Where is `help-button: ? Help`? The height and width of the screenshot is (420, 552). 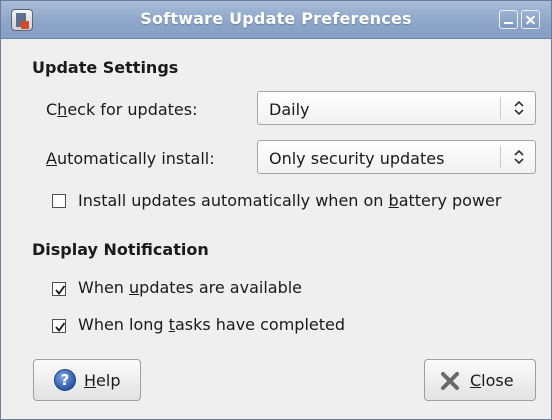 help-button: ? Help is located at coordinates (87, 380).